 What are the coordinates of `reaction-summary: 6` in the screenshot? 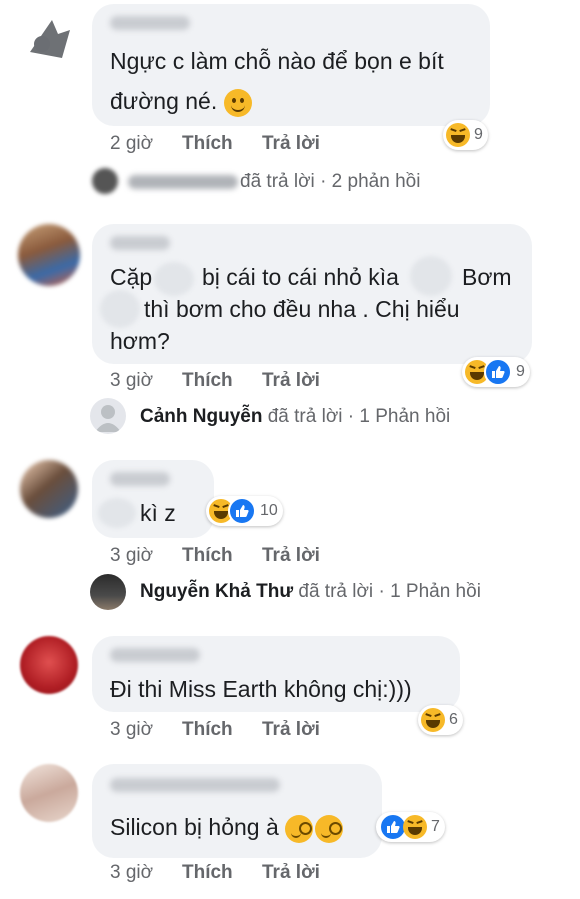 It's located at (440, 720).